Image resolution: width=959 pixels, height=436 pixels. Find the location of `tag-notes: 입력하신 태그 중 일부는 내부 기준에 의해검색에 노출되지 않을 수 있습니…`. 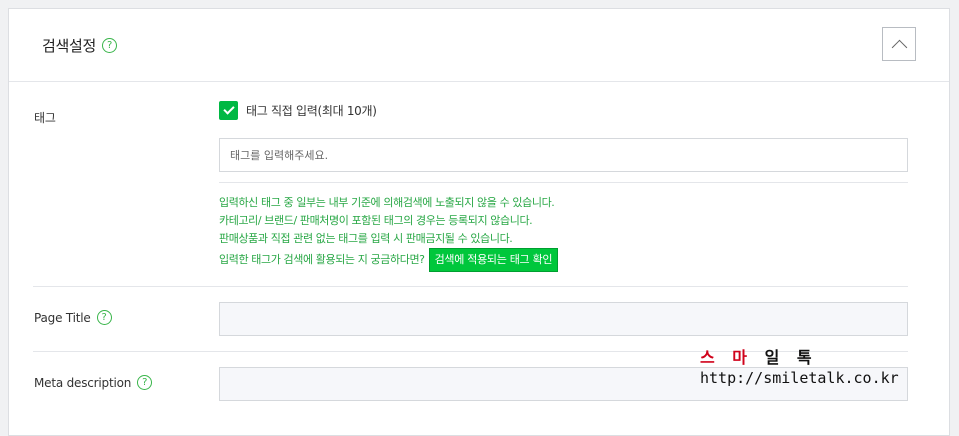

tag-notes: 입력하신 태그 중 일부는 내부 기준에 의해검색에 노출되지 않을 수 있습니… is located at coordinates (389, 233).